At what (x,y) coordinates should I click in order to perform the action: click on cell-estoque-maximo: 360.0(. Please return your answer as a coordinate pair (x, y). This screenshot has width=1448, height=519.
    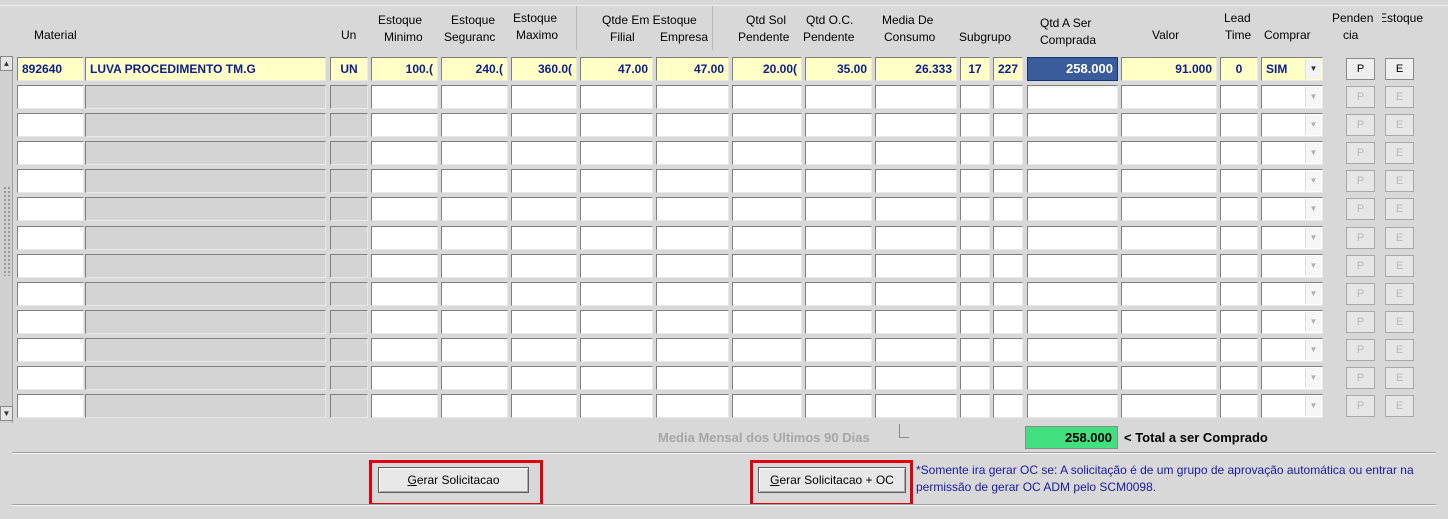
    Looking at the image, I should click on (544, 69).